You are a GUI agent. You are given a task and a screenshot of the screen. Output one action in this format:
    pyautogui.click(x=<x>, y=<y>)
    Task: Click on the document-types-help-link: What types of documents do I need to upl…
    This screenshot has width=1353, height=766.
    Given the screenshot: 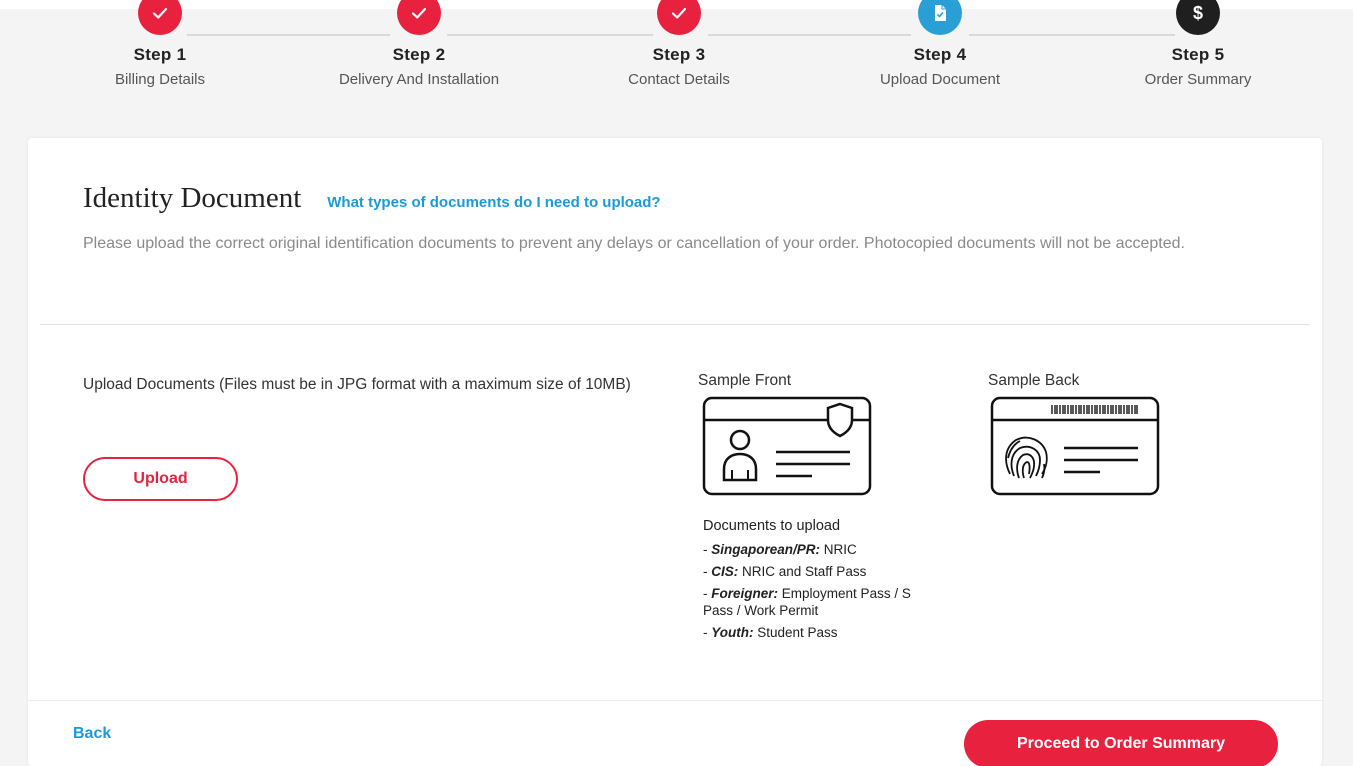 What is the action you would take?
    pyautogui.click(x=493, y=202)
    